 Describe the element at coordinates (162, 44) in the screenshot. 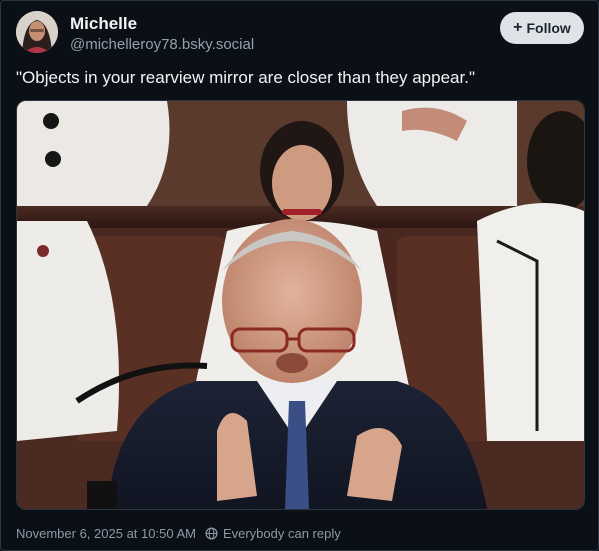

I see `author-handle: @michelleroy78.bsky.social` at that location.